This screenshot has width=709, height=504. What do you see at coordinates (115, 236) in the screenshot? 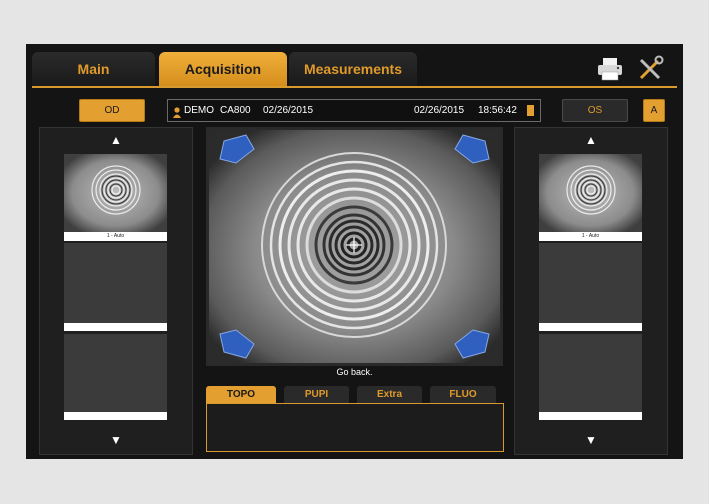
I see `left-thumbnail-label: 1 - Auto` at bounding box center [115, 236].